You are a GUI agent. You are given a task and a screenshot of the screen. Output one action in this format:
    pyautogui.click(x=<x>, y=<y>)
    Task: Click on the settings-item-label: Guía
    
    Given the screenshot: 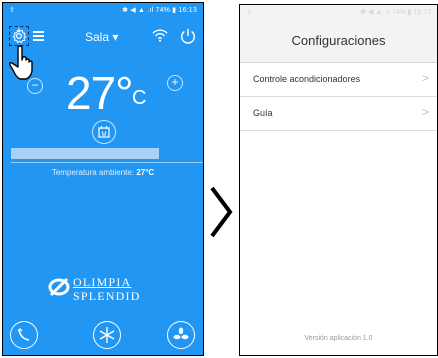 What is the action you would take?
    pyautogui.click(x=263, y=113)
    